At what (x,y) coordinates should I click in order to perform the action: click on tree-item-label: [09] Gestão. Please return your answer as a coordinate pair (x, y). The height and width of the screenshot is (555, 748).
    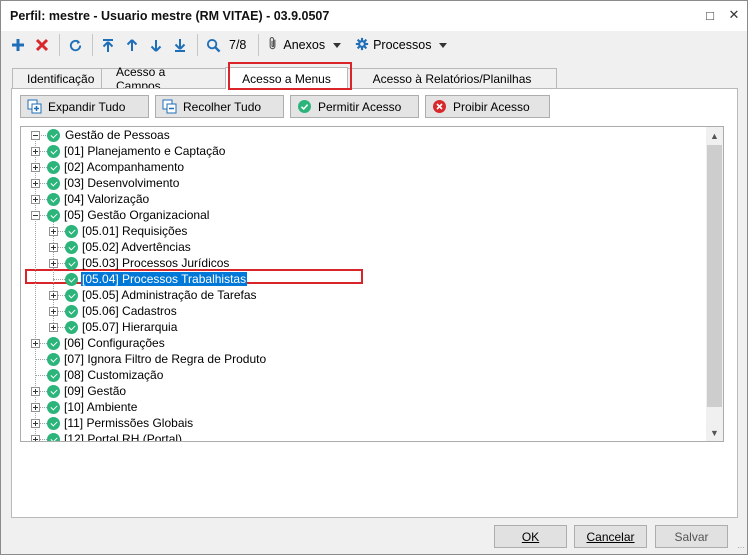
    Looking at the image, I should click on (95, 391).